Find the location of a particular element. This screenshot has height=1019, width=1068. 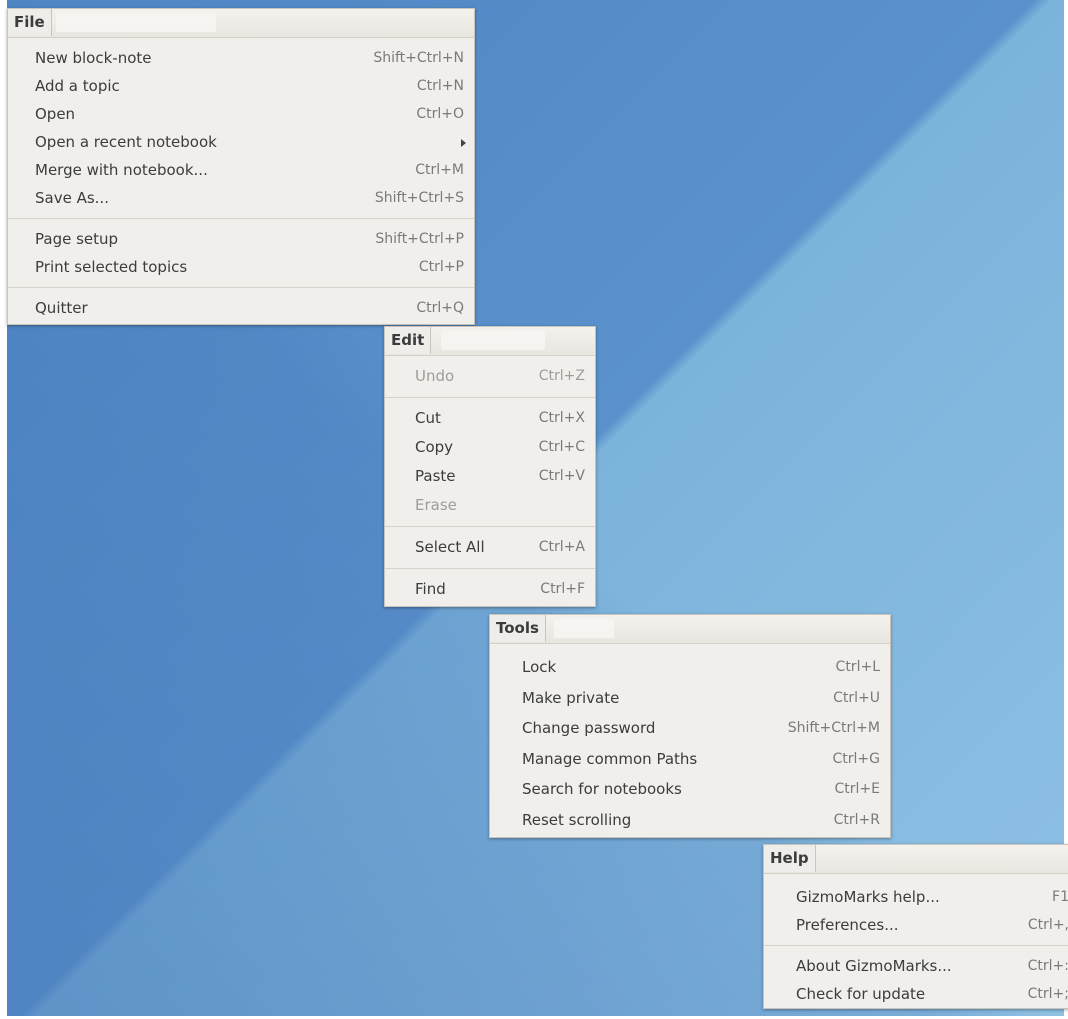

menu-item-label: Copy is located at coordinates (434, 447).